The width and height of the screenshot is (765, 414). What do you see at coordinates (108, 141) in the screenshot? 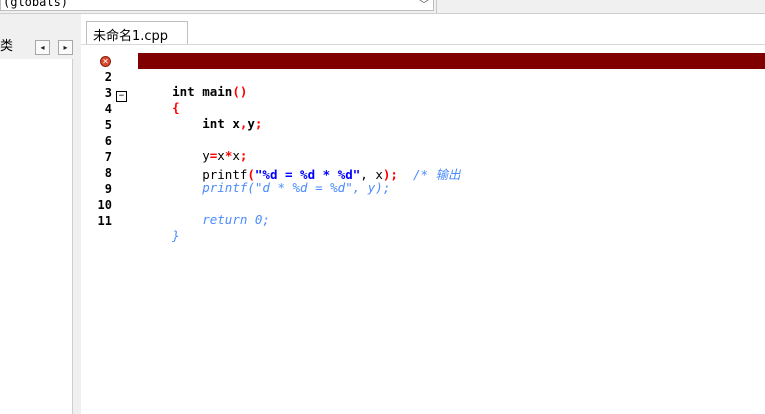
I see `line-number: 6` at bounding box center [108, 141].